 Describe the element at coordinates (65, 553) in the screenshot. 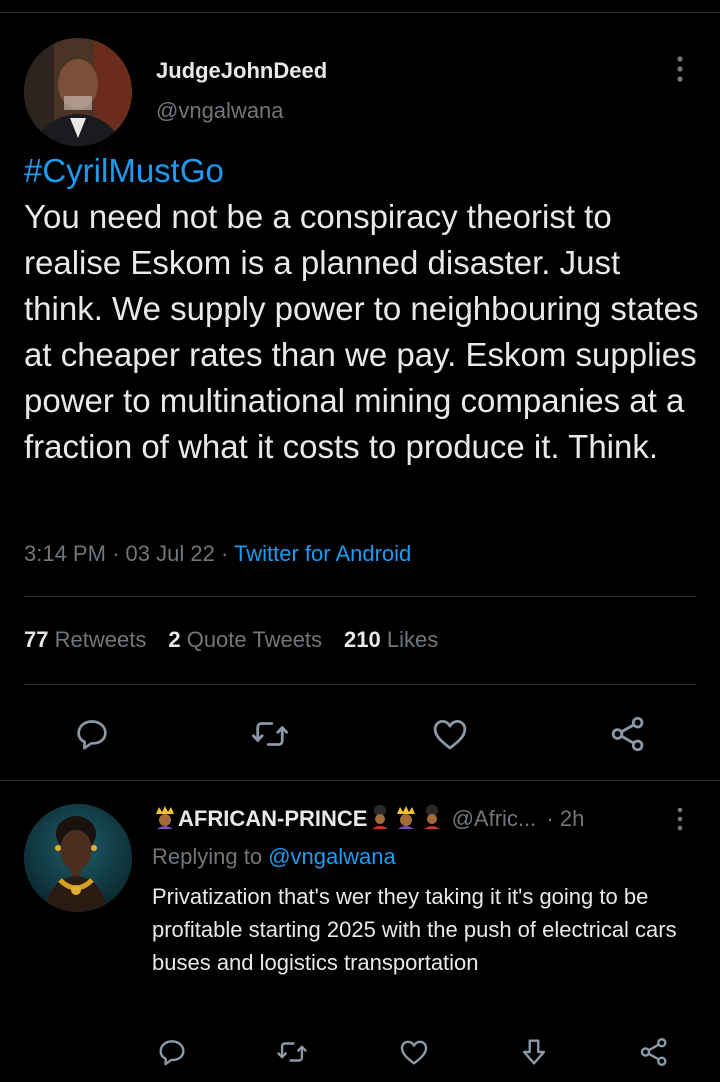

I see `tweet-time: 3:14 PM` at that location.